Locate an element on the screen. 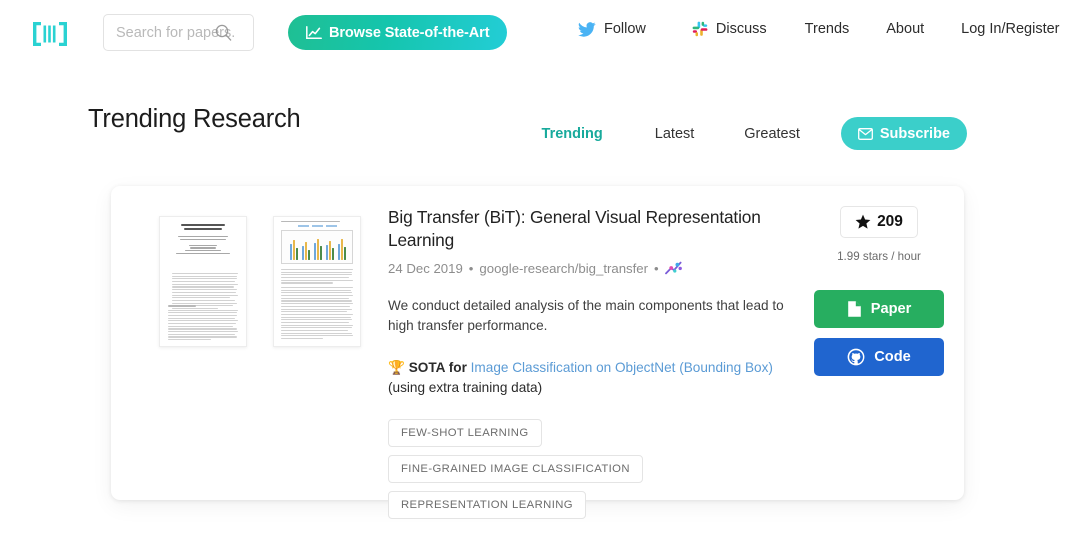 The width and height of the screenshot is (1080, 550). sort-tabs: Trending Latest Greatest Subscribe is located at coordinates (754, 133).